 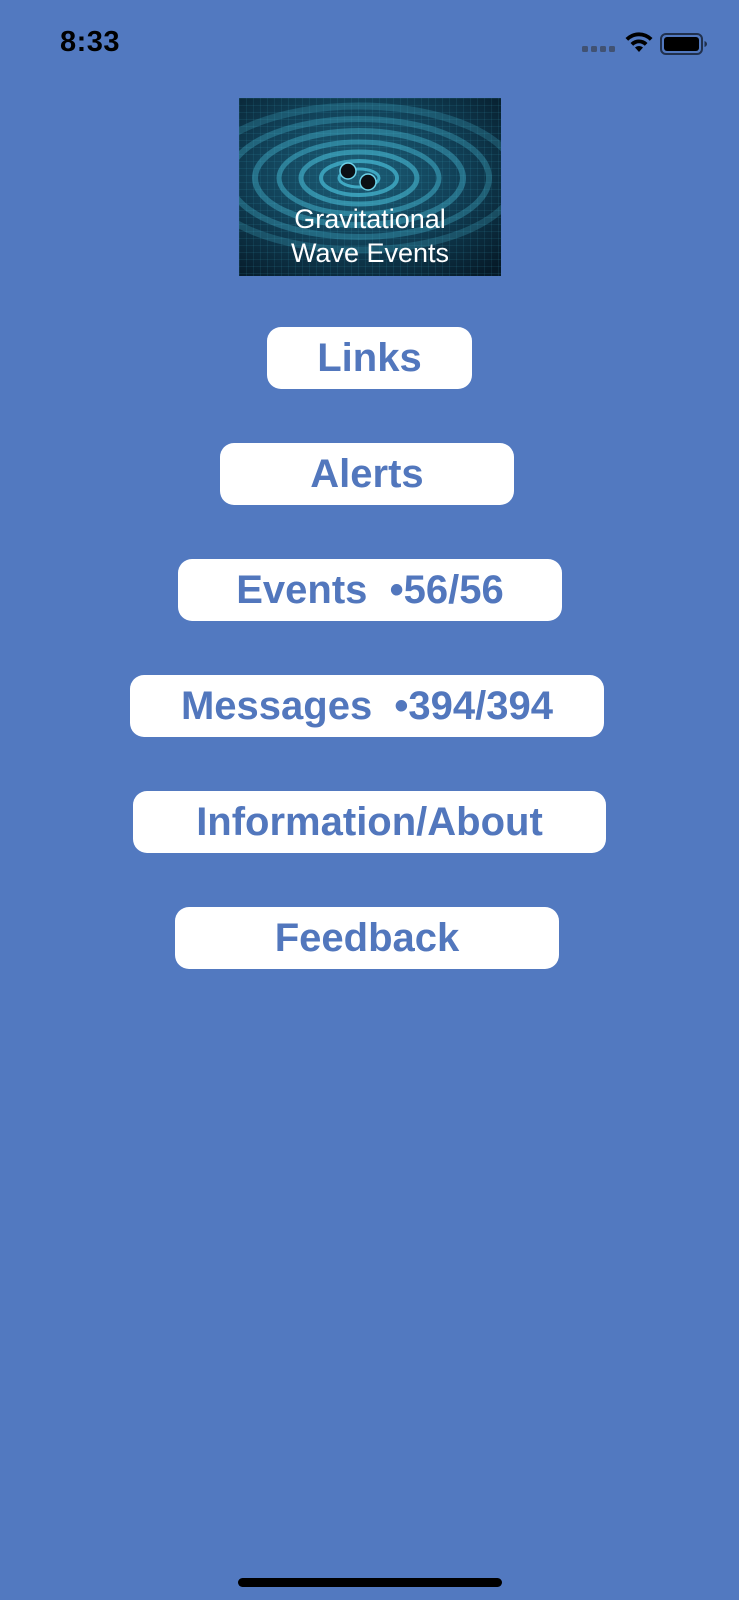 I want to click on alerts-button: Alerts, so click(x=367, y=474).